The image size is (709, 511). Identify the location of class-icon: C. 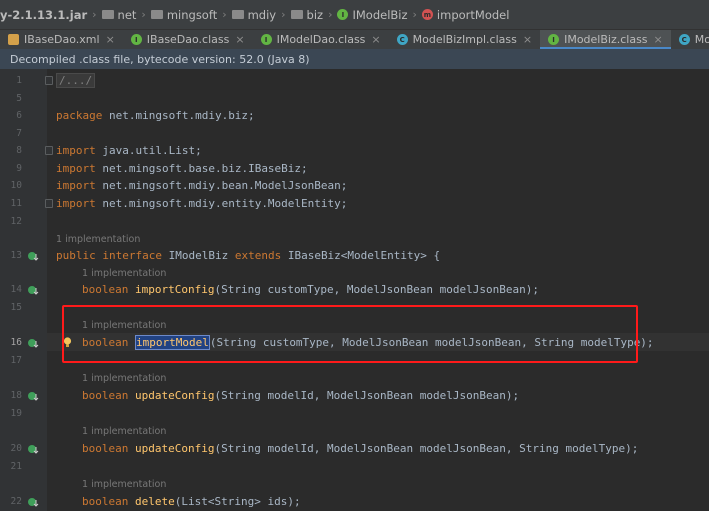
(684, 39).